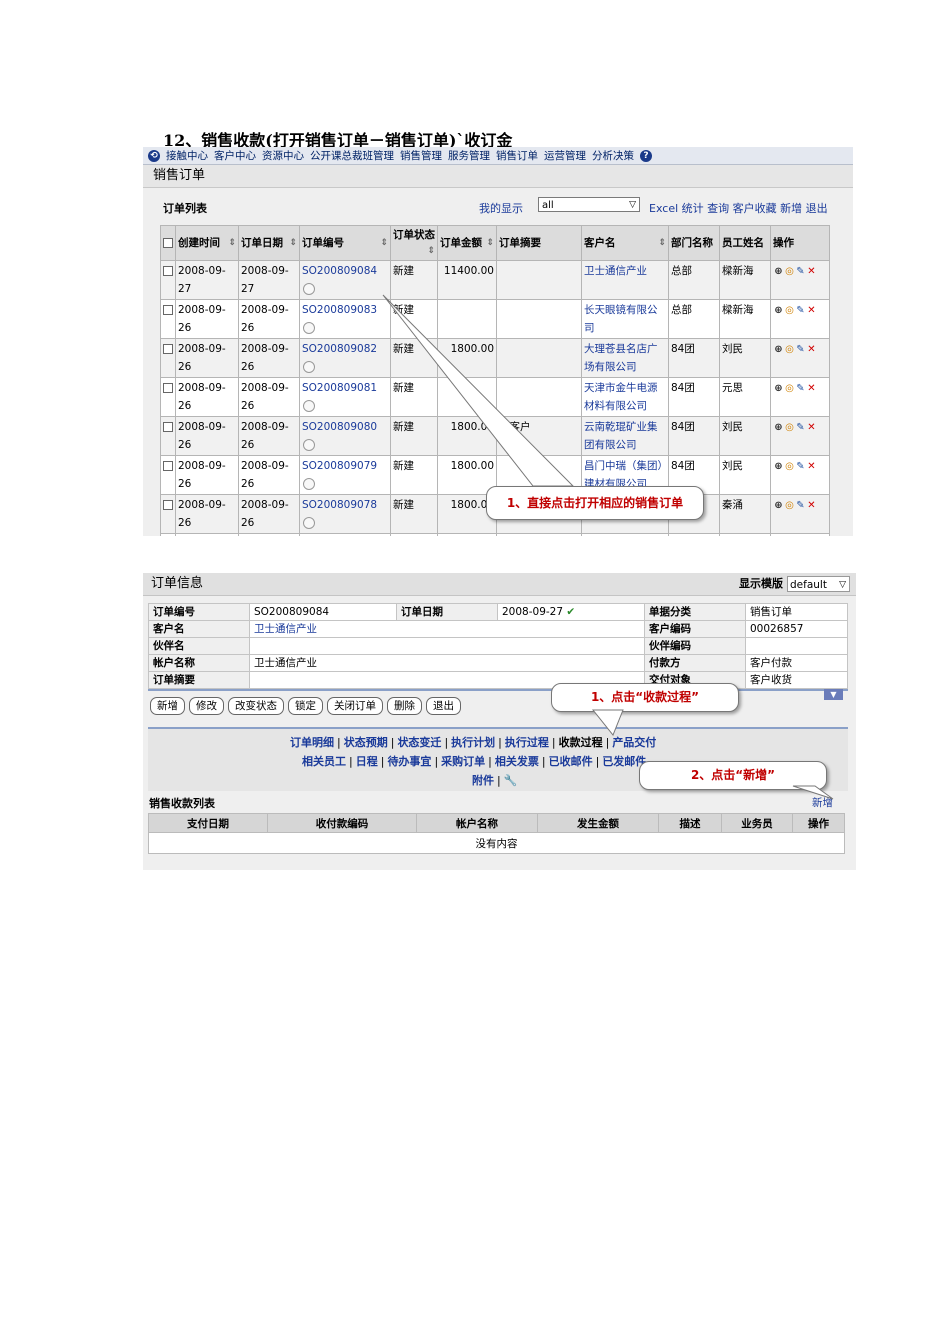 The height and width of the screenshot is (1344, 950). I want to click on select-all-header, so click(168, 243).